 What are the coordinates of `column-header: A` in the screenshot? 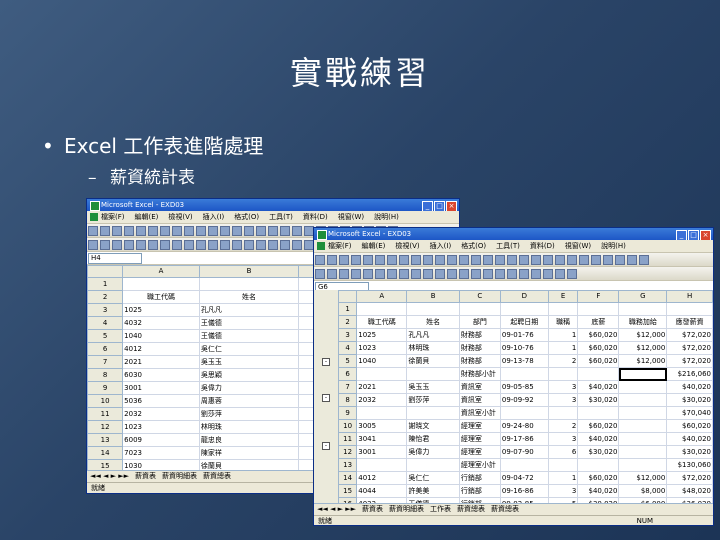 It's located at (161, 271).